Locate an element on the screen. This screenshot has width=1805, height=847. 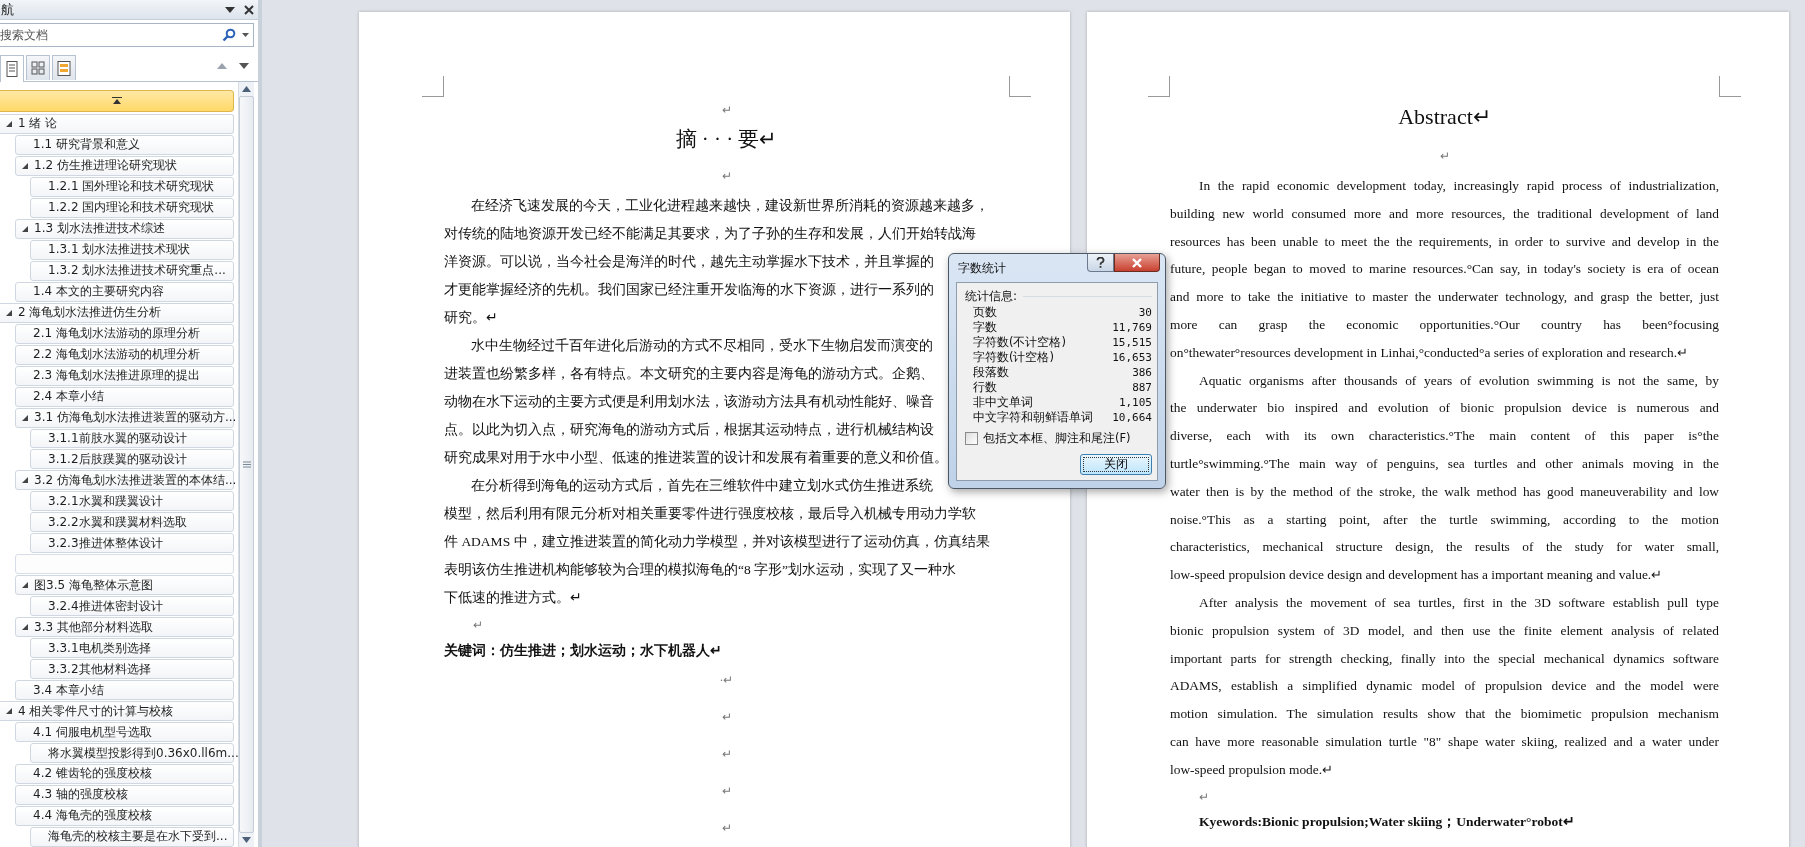
outline-item: 2.2 海龟划水法游动的机理分析 is located at coordinates (124, 354).